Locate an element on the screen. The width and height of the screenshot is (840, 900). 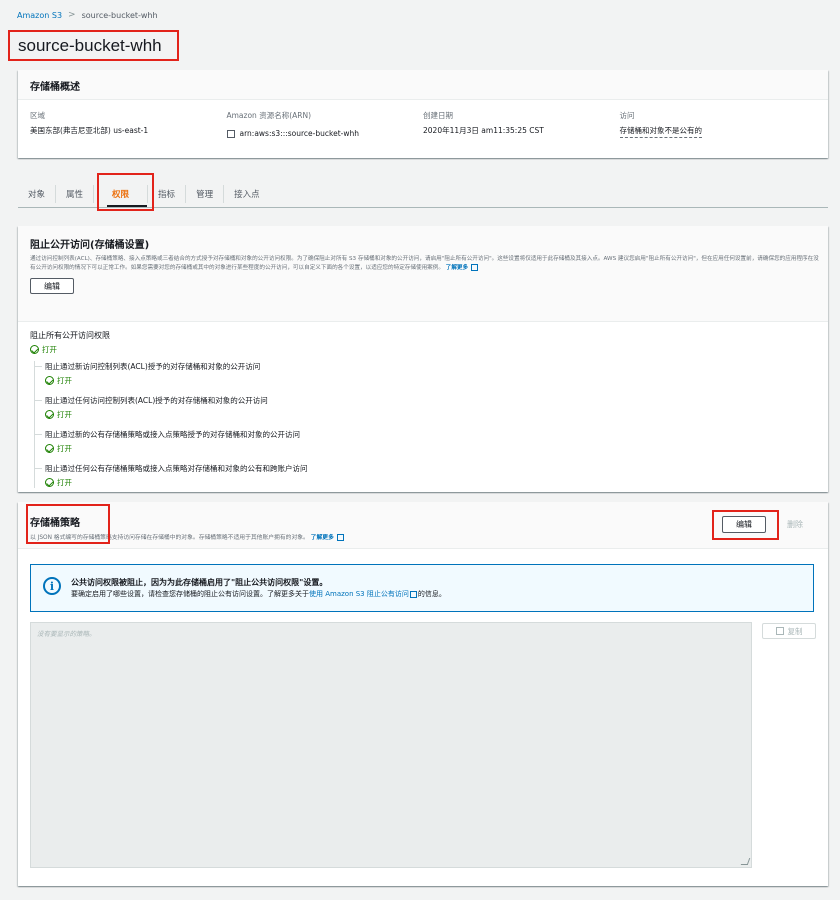
page-title-highlight: source-bucket-whh is located at coordinates (93, 45).